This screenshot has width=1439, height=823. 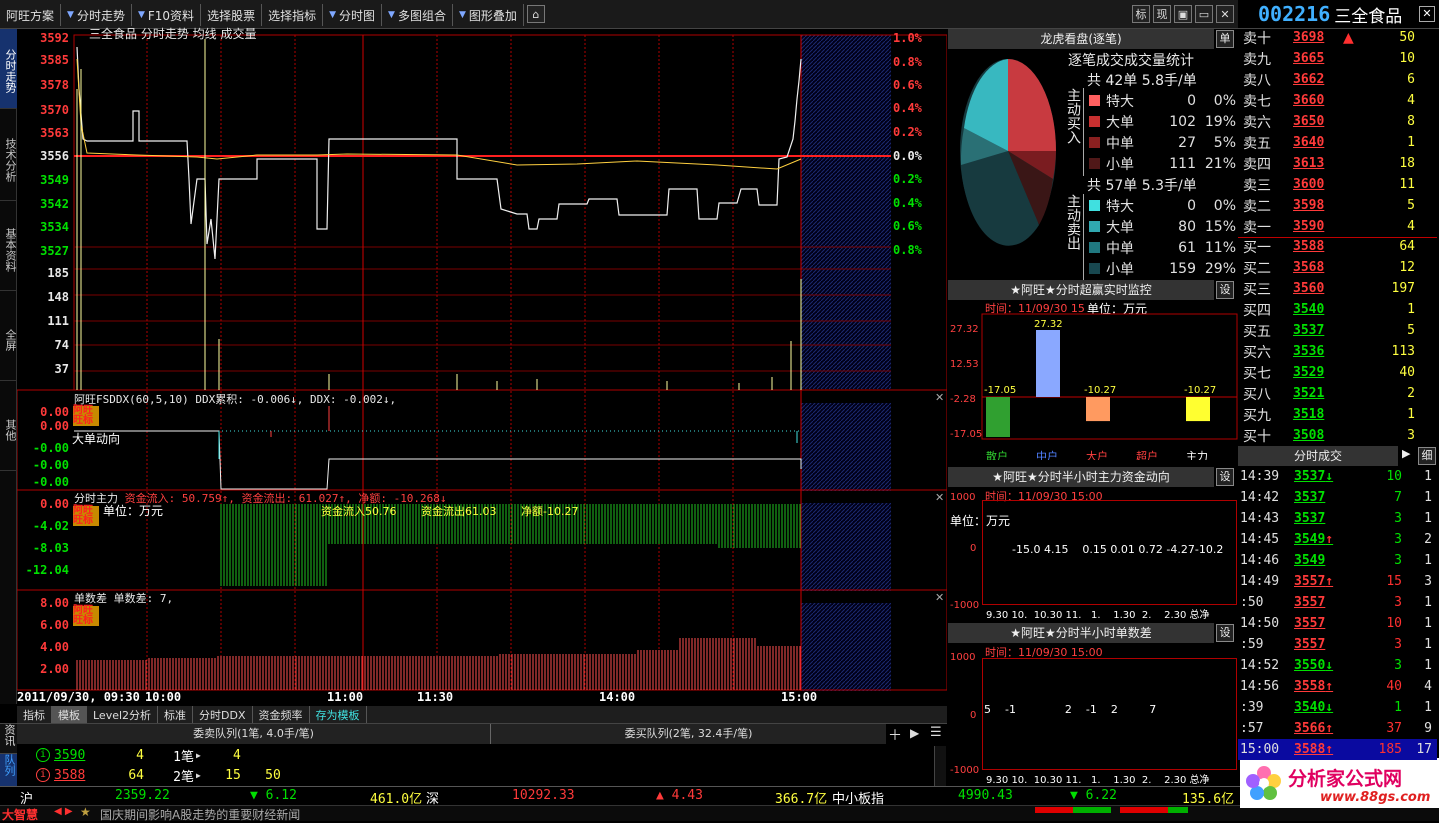 What do you see at coordinates (1182, 268) in the screenshot?
I see `flow-row-count: 159` at bounding box center [1182, 268].